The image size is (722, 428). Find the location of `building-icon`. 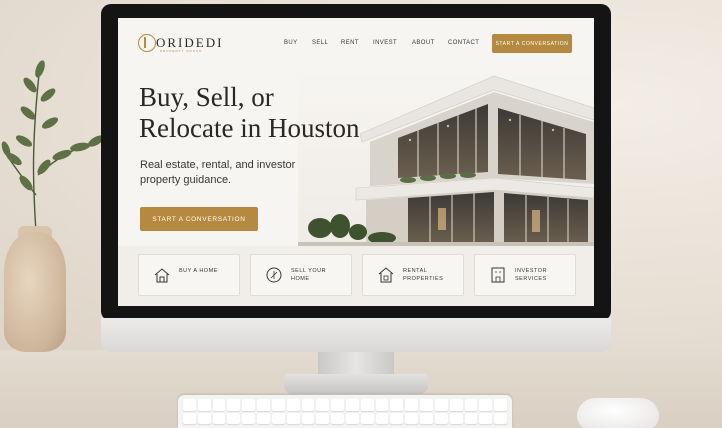

building-icon is located at coordinates (498, 275).